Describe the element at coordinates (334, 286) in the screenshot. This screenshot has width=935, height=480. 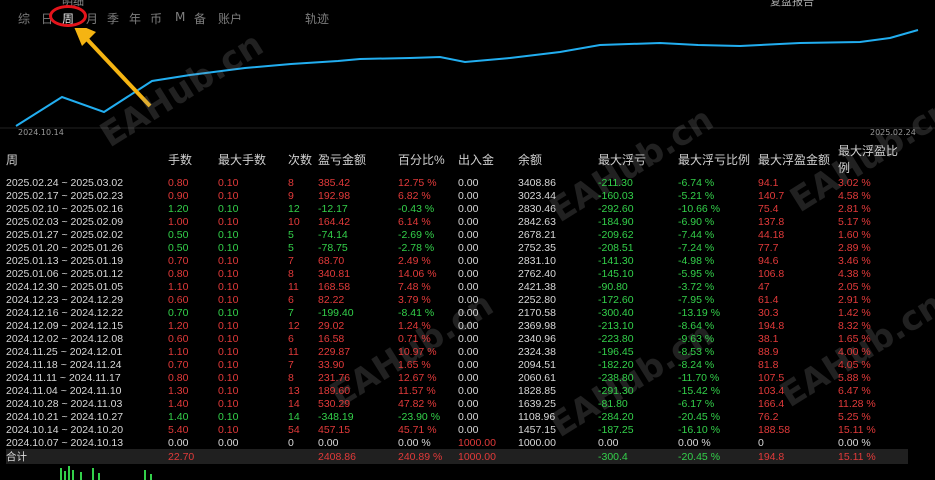
I see `cell-pnl: 168.58` at that location.